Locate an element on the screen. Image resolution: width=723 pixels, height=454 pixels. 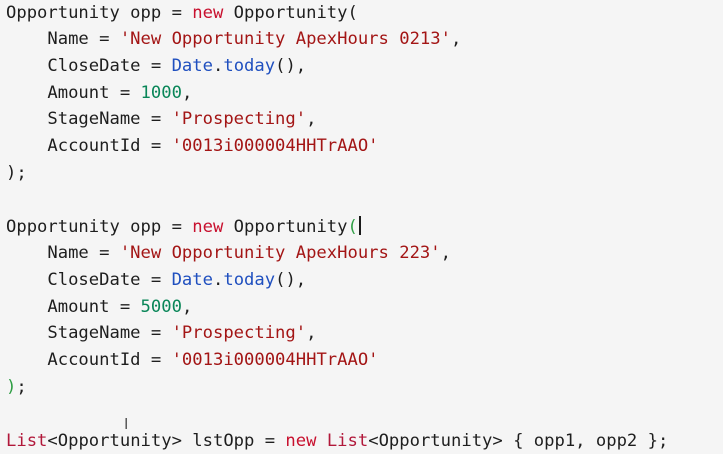
number-literal: 1000 is located at coordinates (161, 93).